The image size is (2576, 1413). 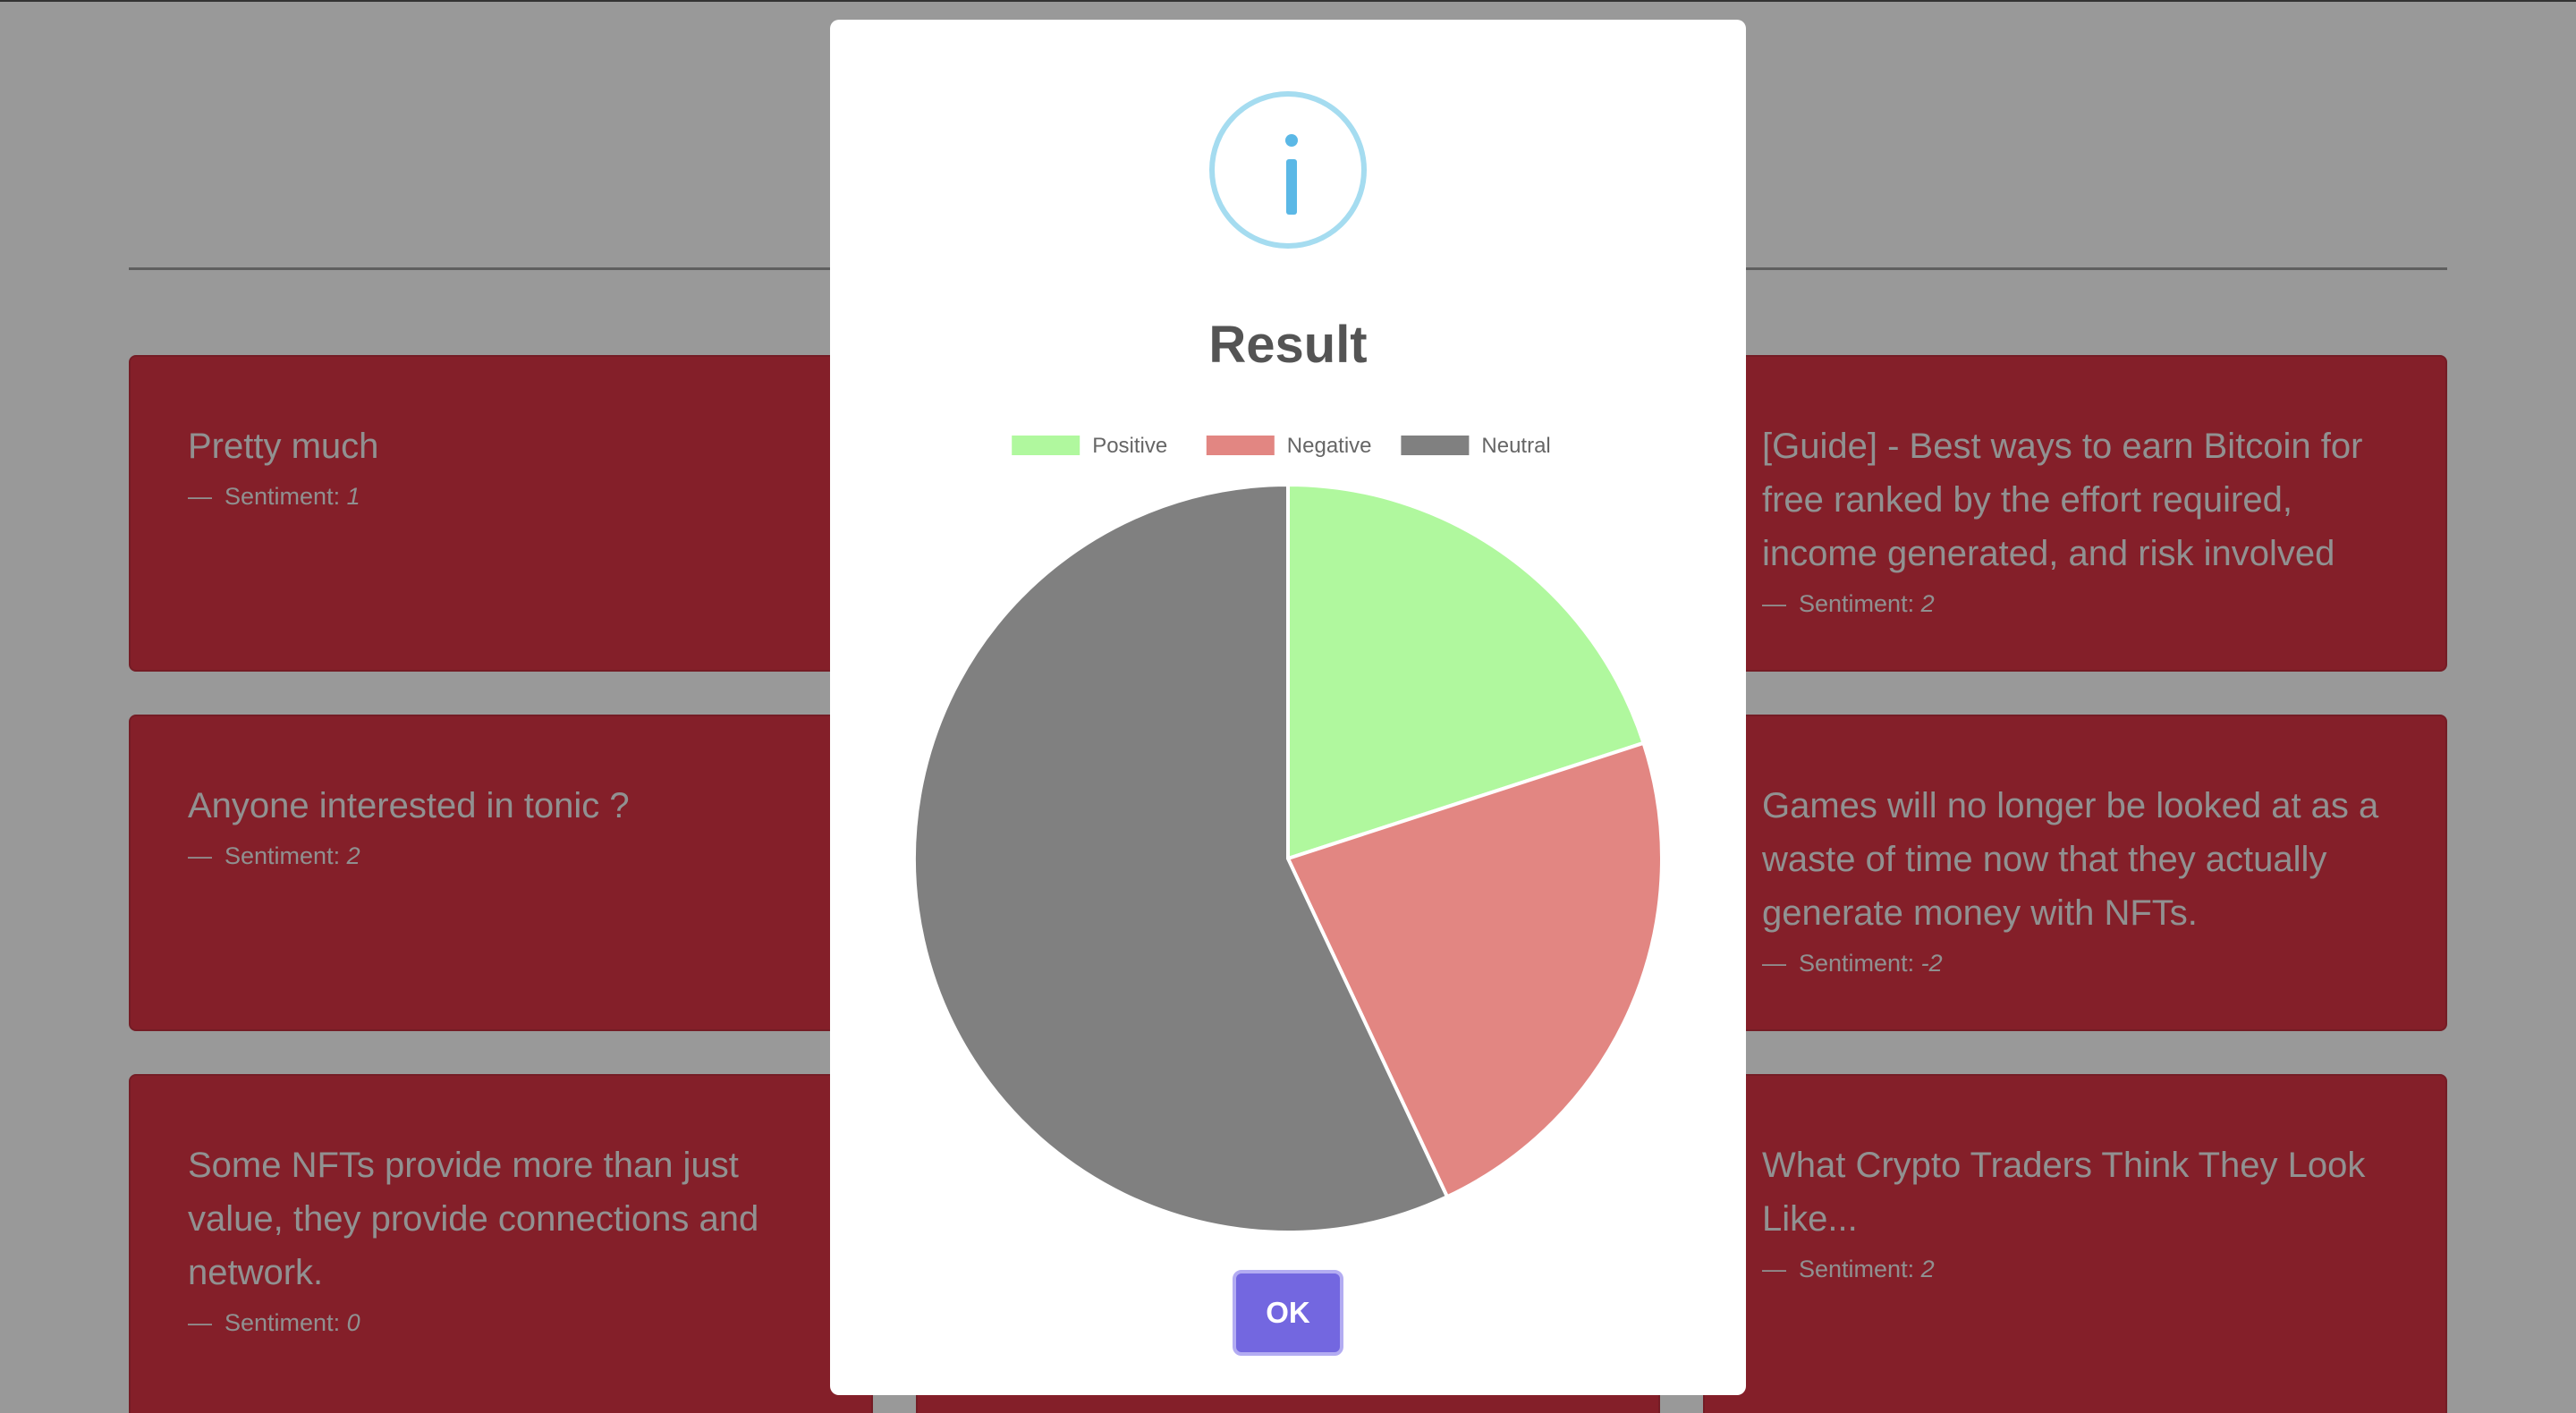 What do you see at coordinates (1288, 345) in the screenshot?
I see `dialog-title: Result` at bounding box center [1288, 345].